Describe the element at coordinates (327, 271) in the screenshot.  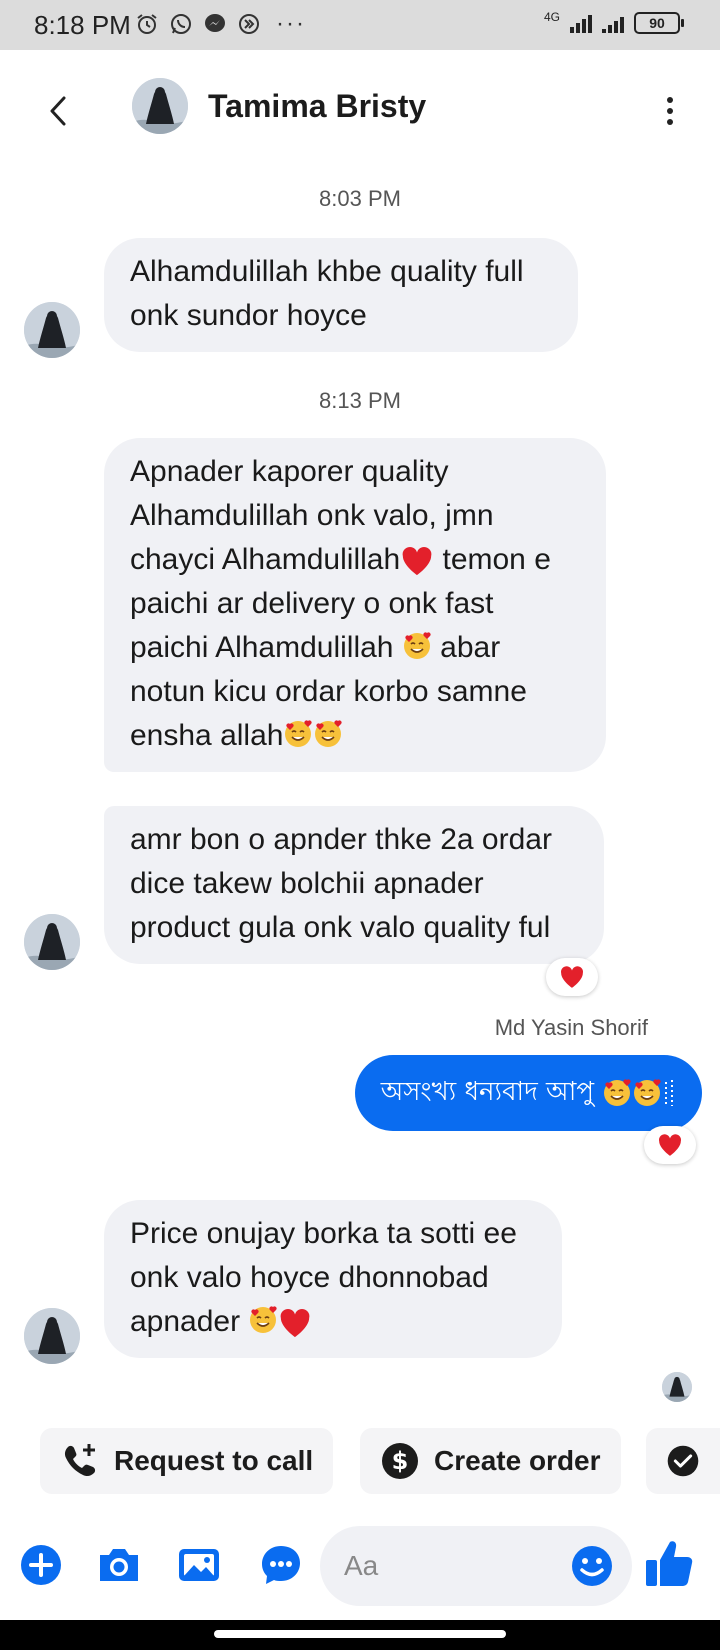
I see `message-text: Alhamdulillah khbe quality full` at that location.